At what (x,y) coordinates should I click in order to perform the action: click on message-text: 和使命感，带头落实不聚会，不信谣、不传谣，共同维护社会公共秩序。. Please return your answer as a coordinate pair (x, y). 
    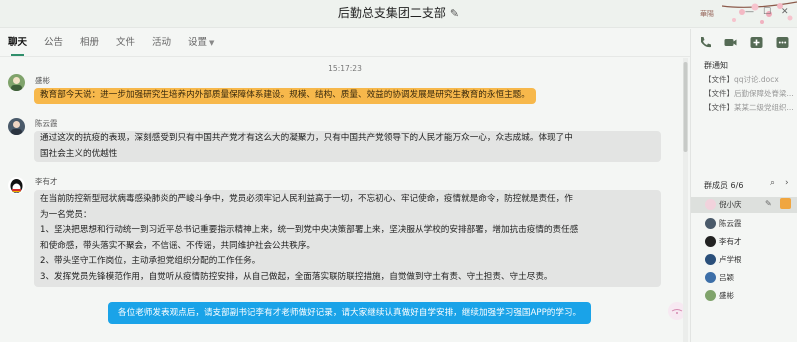
    Looking at the image, I should click on (178, 245).